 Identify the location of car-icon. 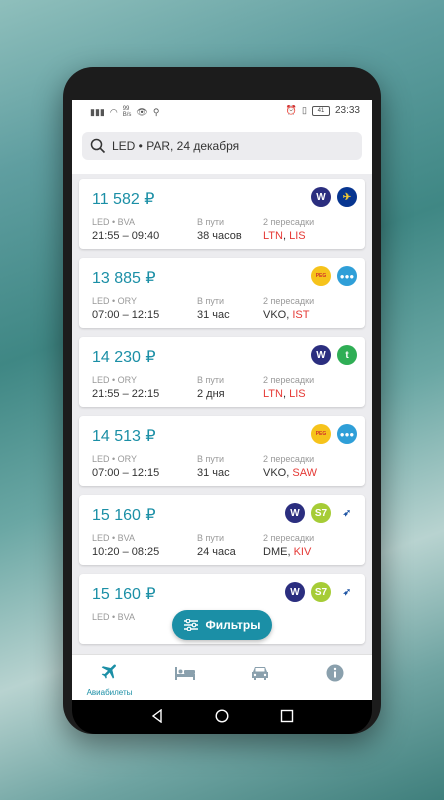
(259, 673).